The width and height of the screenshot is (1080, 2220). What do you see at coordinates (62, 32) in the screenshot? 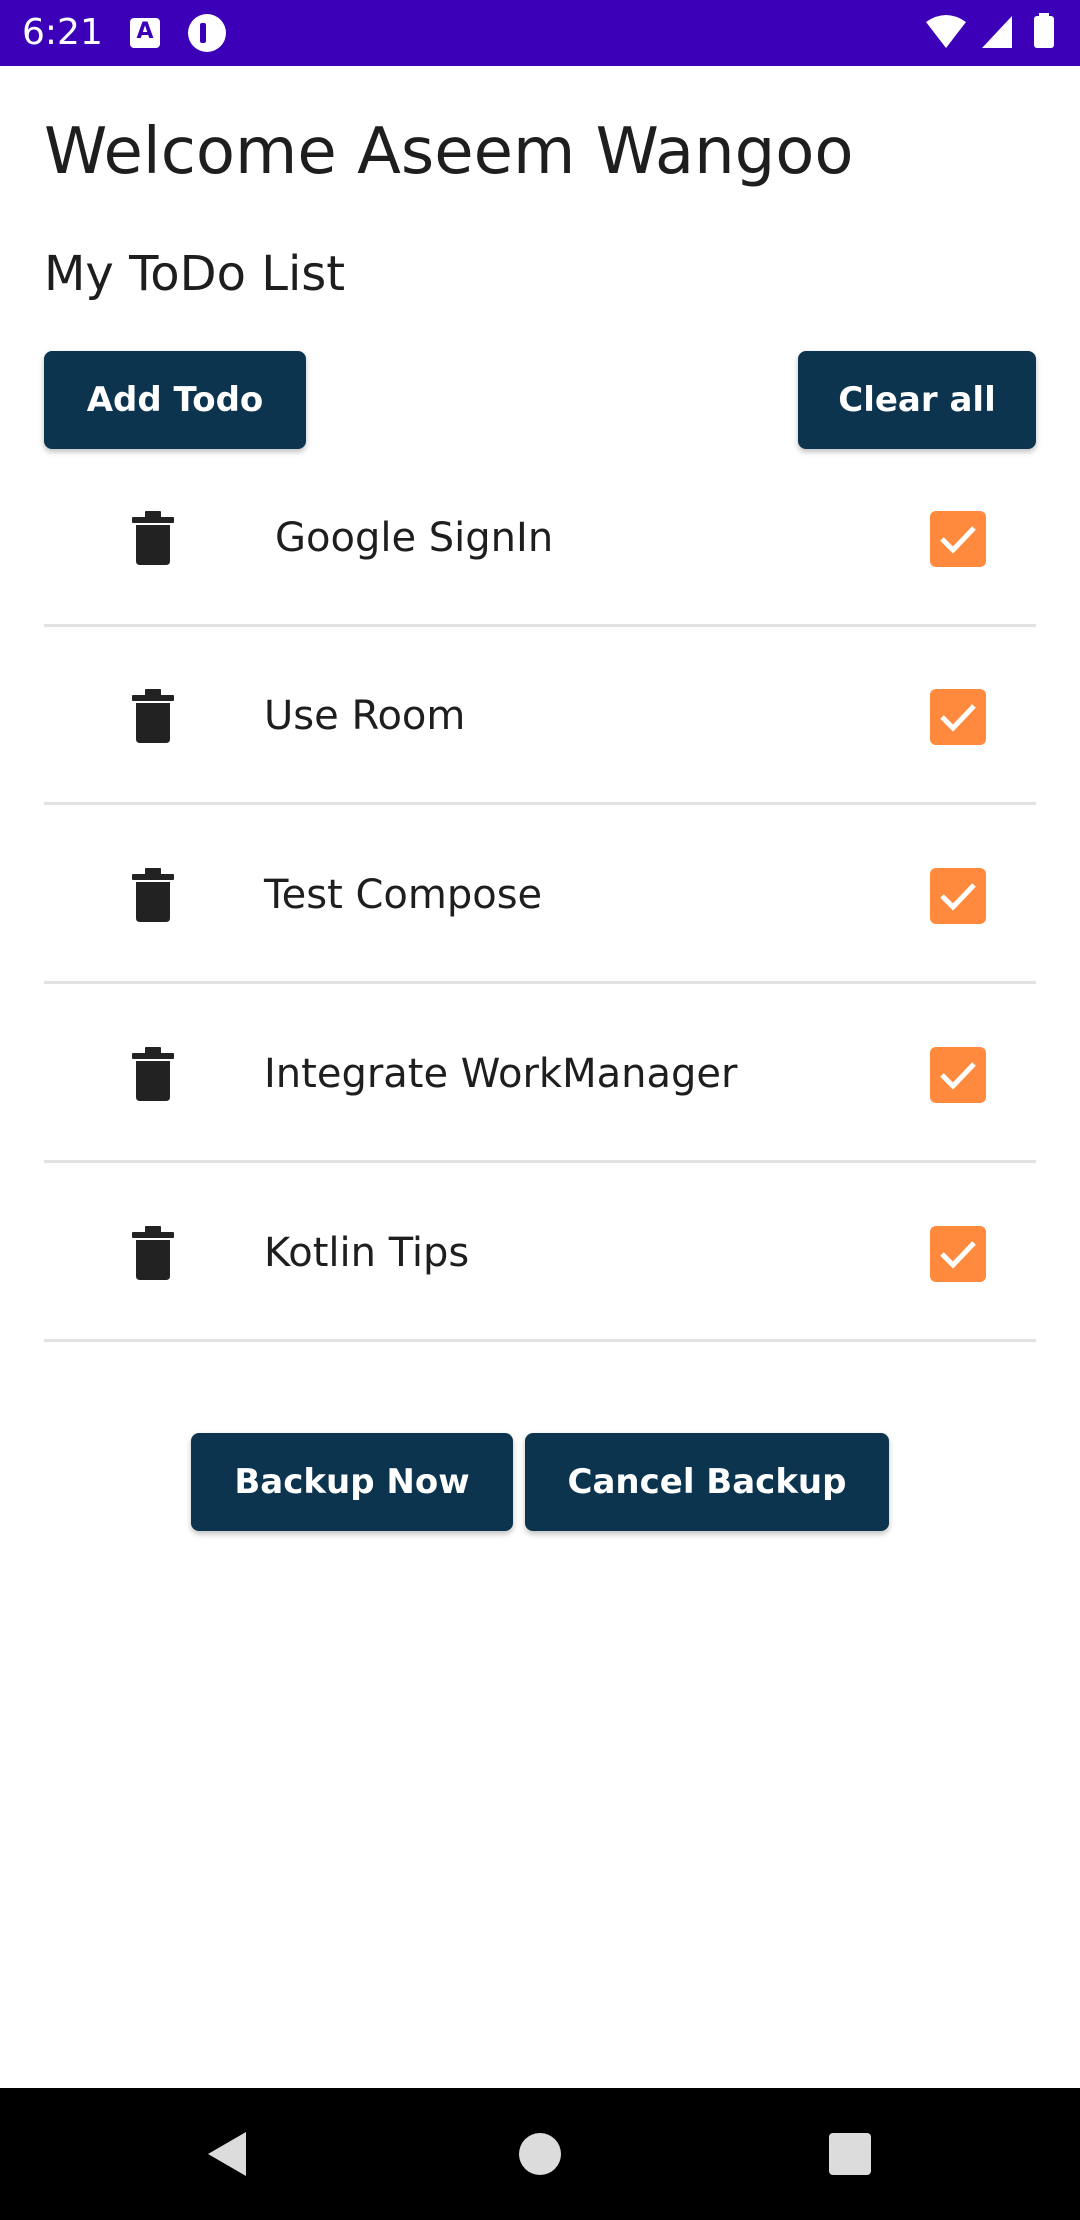
I see `status-time: 6:21` at bounding box center [62, 32].